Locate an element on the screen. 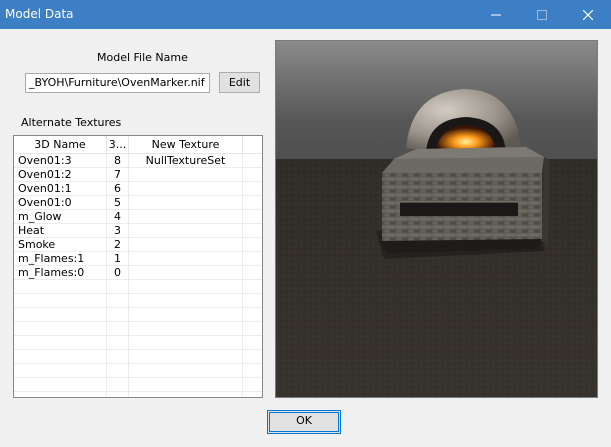 The height and width of the screenshot is (447, 611). close-icon is located at coordinates (588, 15).